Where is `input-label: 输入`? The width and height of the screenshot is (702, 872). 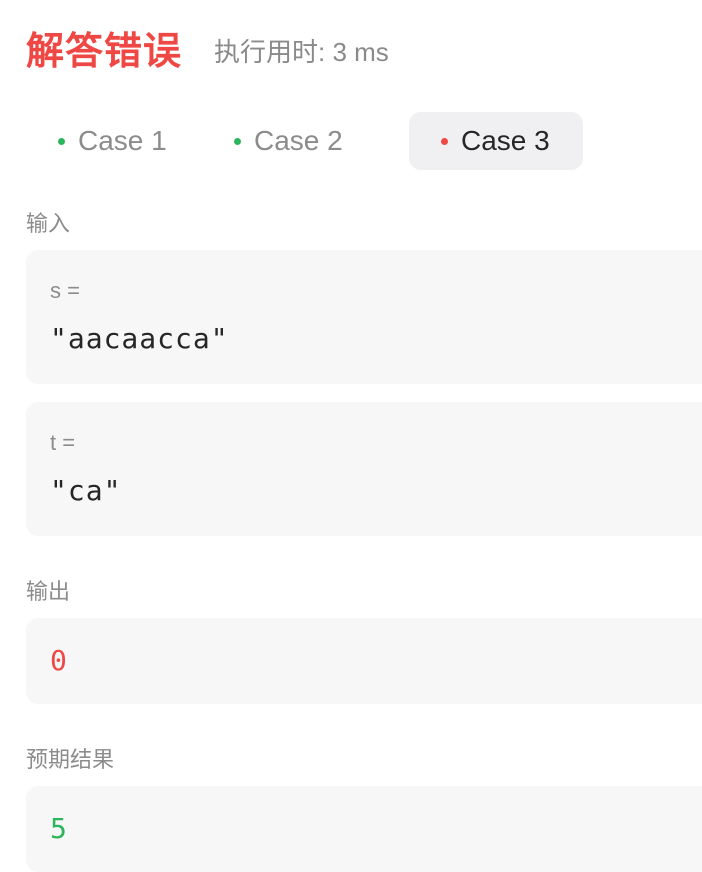
input-label: 输入 is located at coordinates (48, 223).